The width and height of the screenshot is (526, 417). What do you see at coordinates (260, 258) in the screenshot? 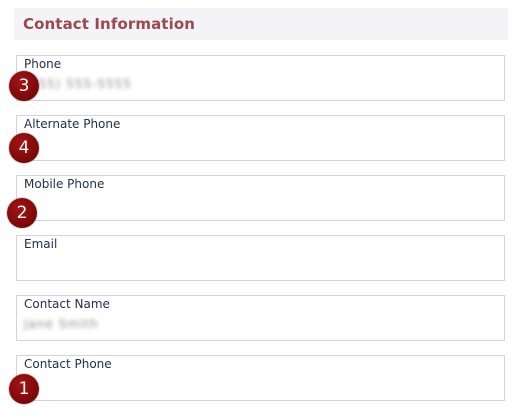
I see `email-field: Email` at bounding box center [260, 258].